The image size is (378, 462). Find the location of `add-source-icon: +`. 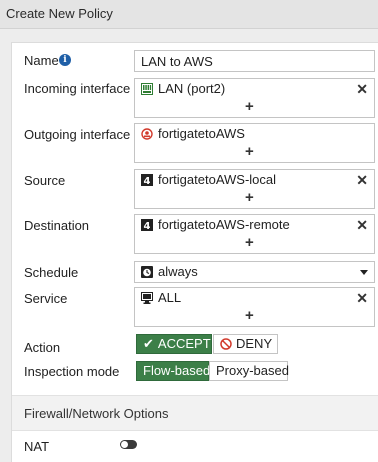

add-source-icon: + is located at coordinates (249, 198).